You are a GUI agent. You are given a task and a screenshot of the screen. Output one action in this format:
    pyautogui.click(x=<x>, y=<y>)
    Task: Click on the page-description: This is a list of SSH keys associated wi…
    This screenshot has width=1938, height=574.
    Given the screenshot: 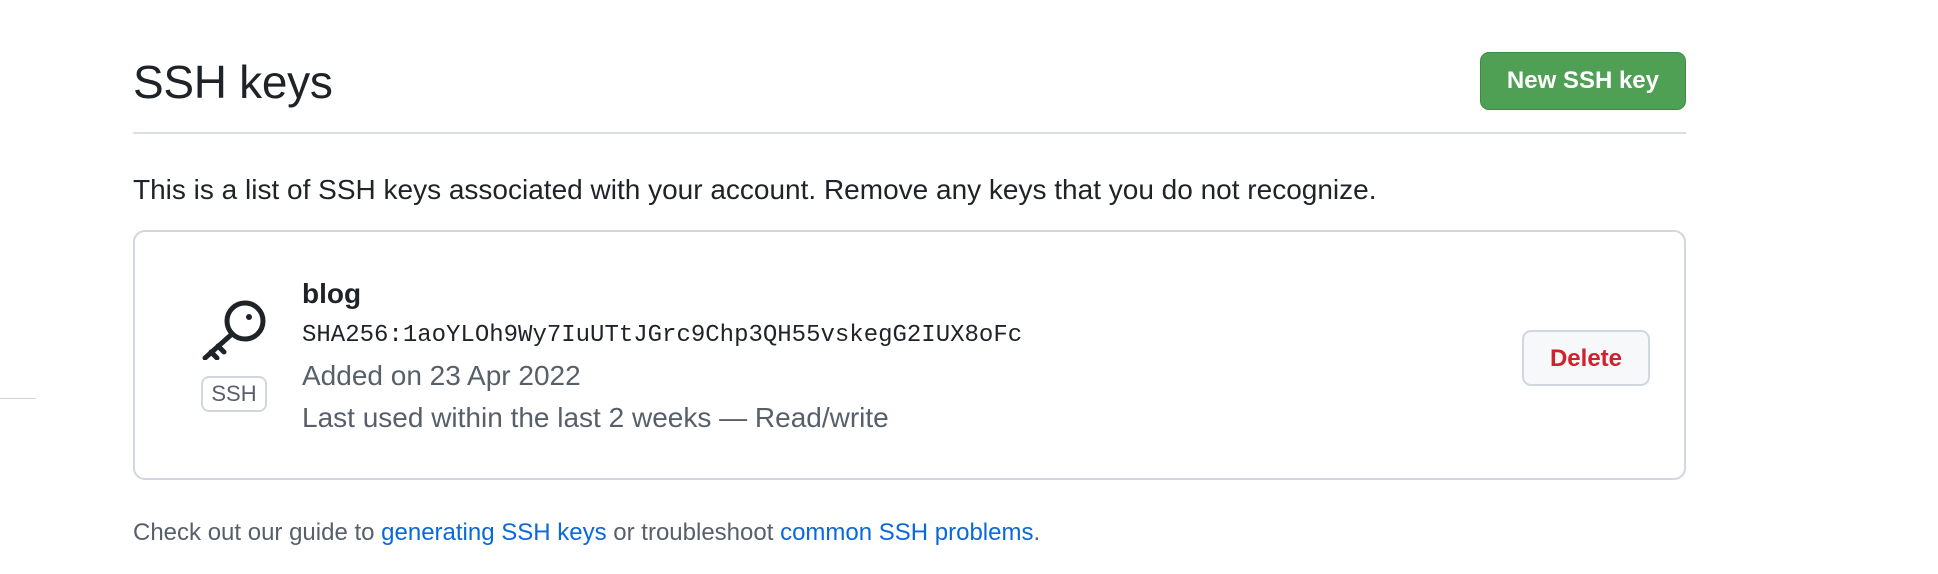 What is the action you would take?
    pyautogui.click(x=755, y=189)
    